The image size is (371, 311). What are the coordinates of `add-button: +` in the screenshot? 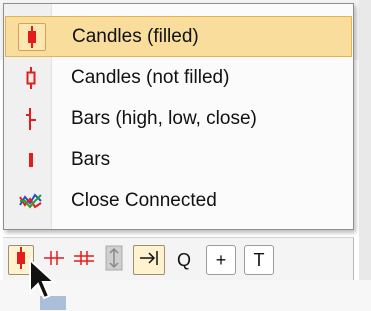 It's located at (221, 260).